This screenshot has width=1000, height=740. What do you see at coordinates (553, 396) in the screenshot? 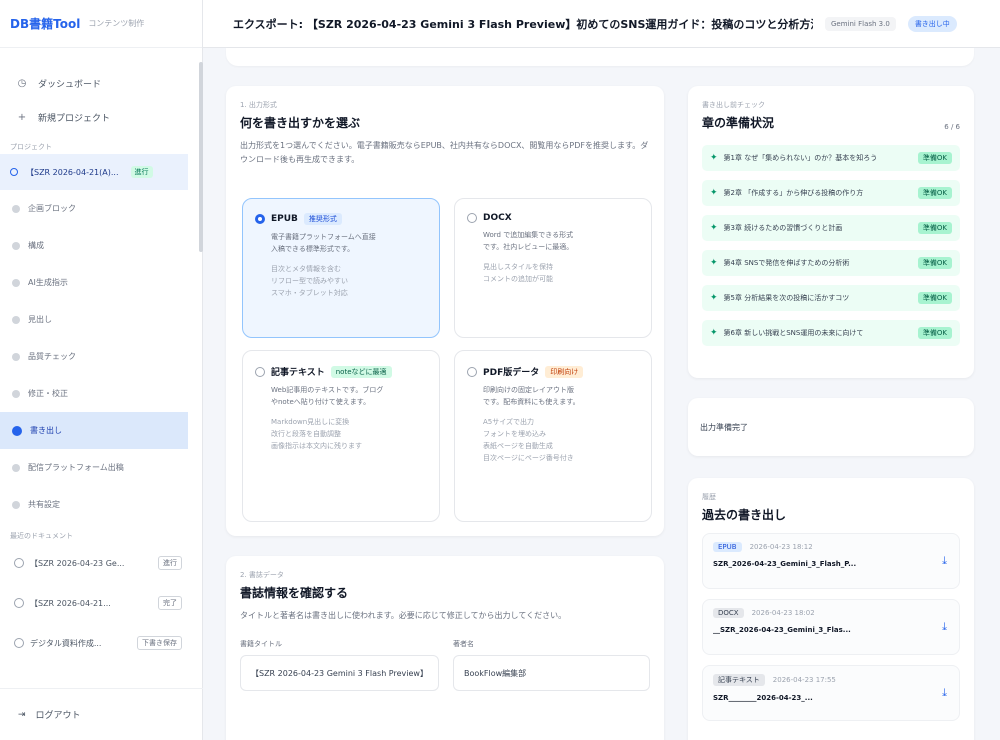
I see `option-description: 印刷向けの固定レイアウト版 です。配布資料にも使えます。` at bounding box center [553, 396].